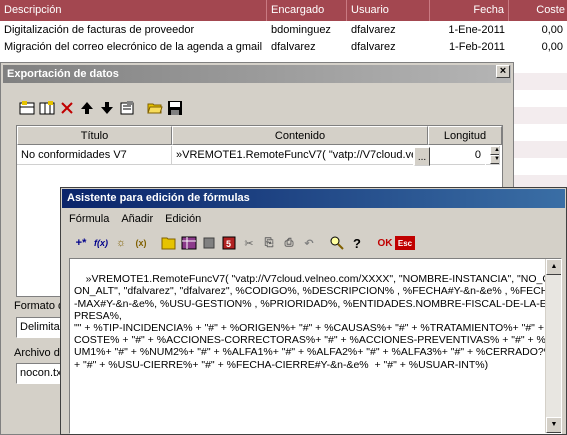 Image resolution: width=567 pixels, height=435 pixels. I want to click on svg-text: 5, so click(228, 244).